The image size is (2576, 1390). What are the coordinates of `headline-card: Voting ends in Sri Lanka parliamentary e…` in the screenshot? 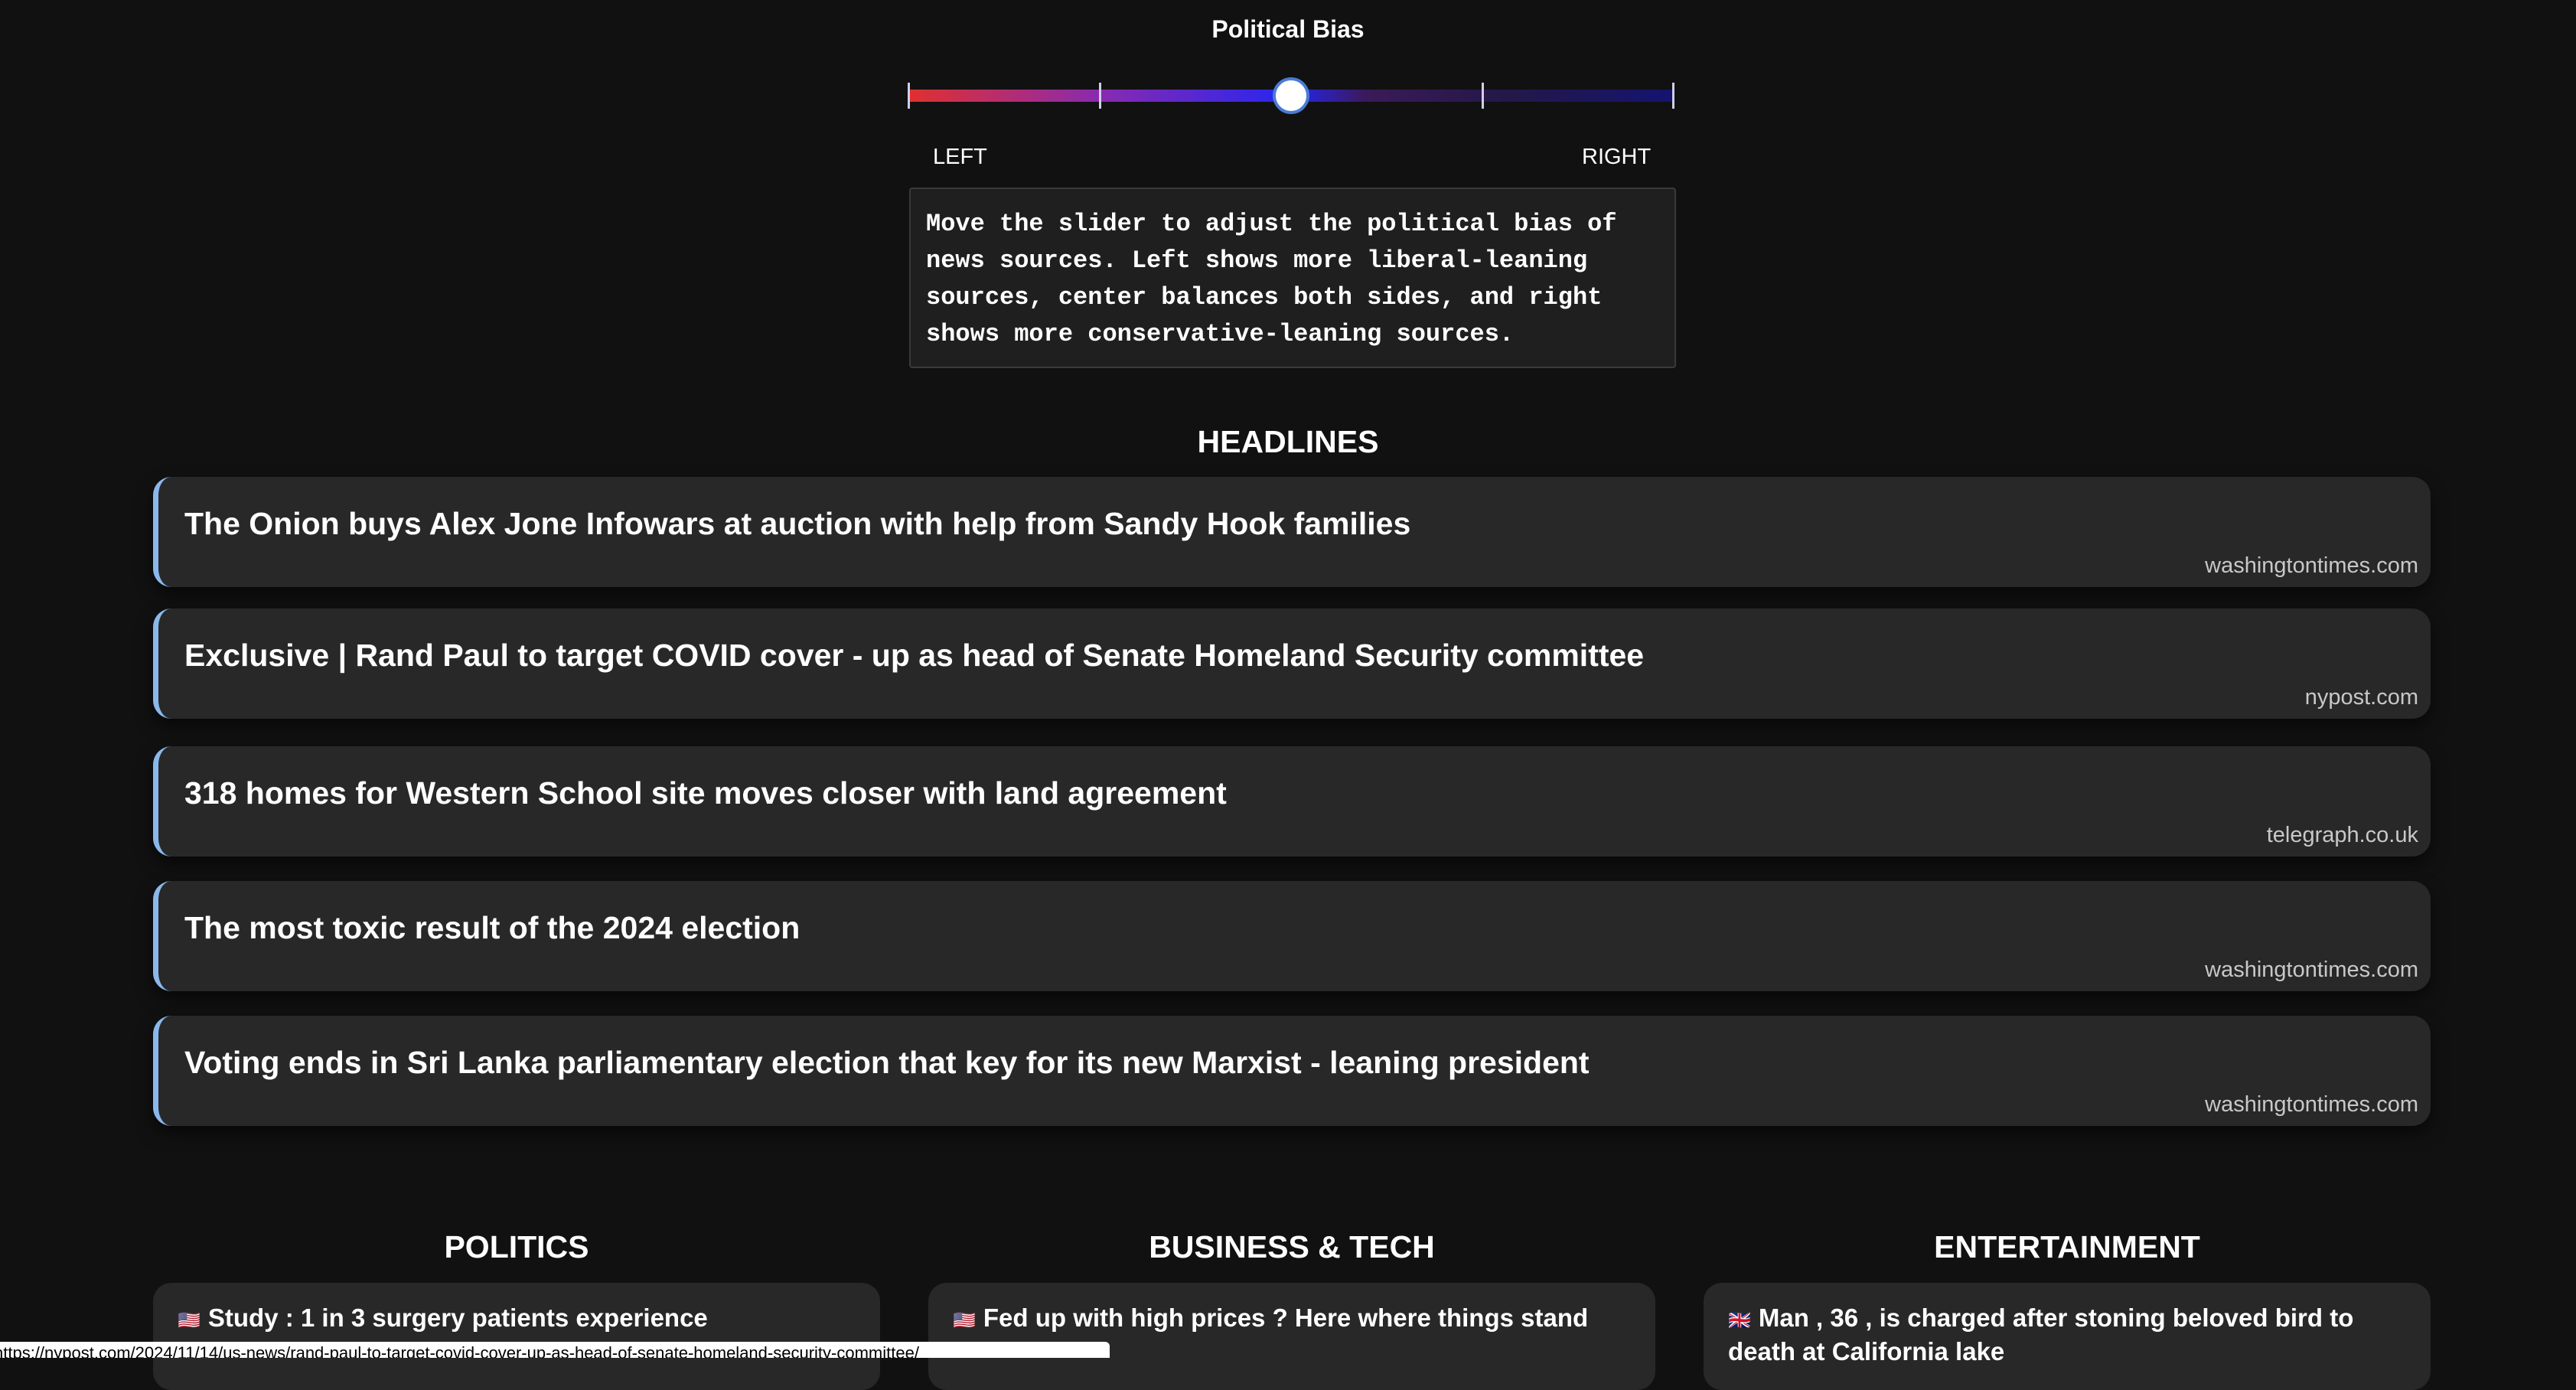 It's located at (1292, 1071).